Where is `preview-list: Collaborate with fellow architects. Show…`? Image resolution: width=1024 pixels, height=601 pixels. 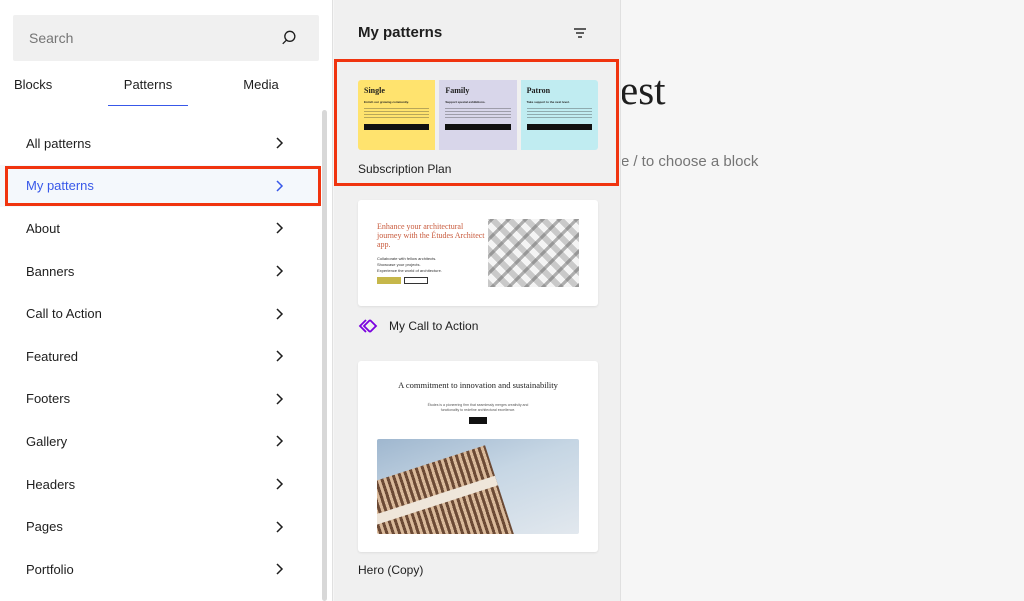
preview-list: Collaborate with fellow architects. Show… is located at coordinates (409, 265).